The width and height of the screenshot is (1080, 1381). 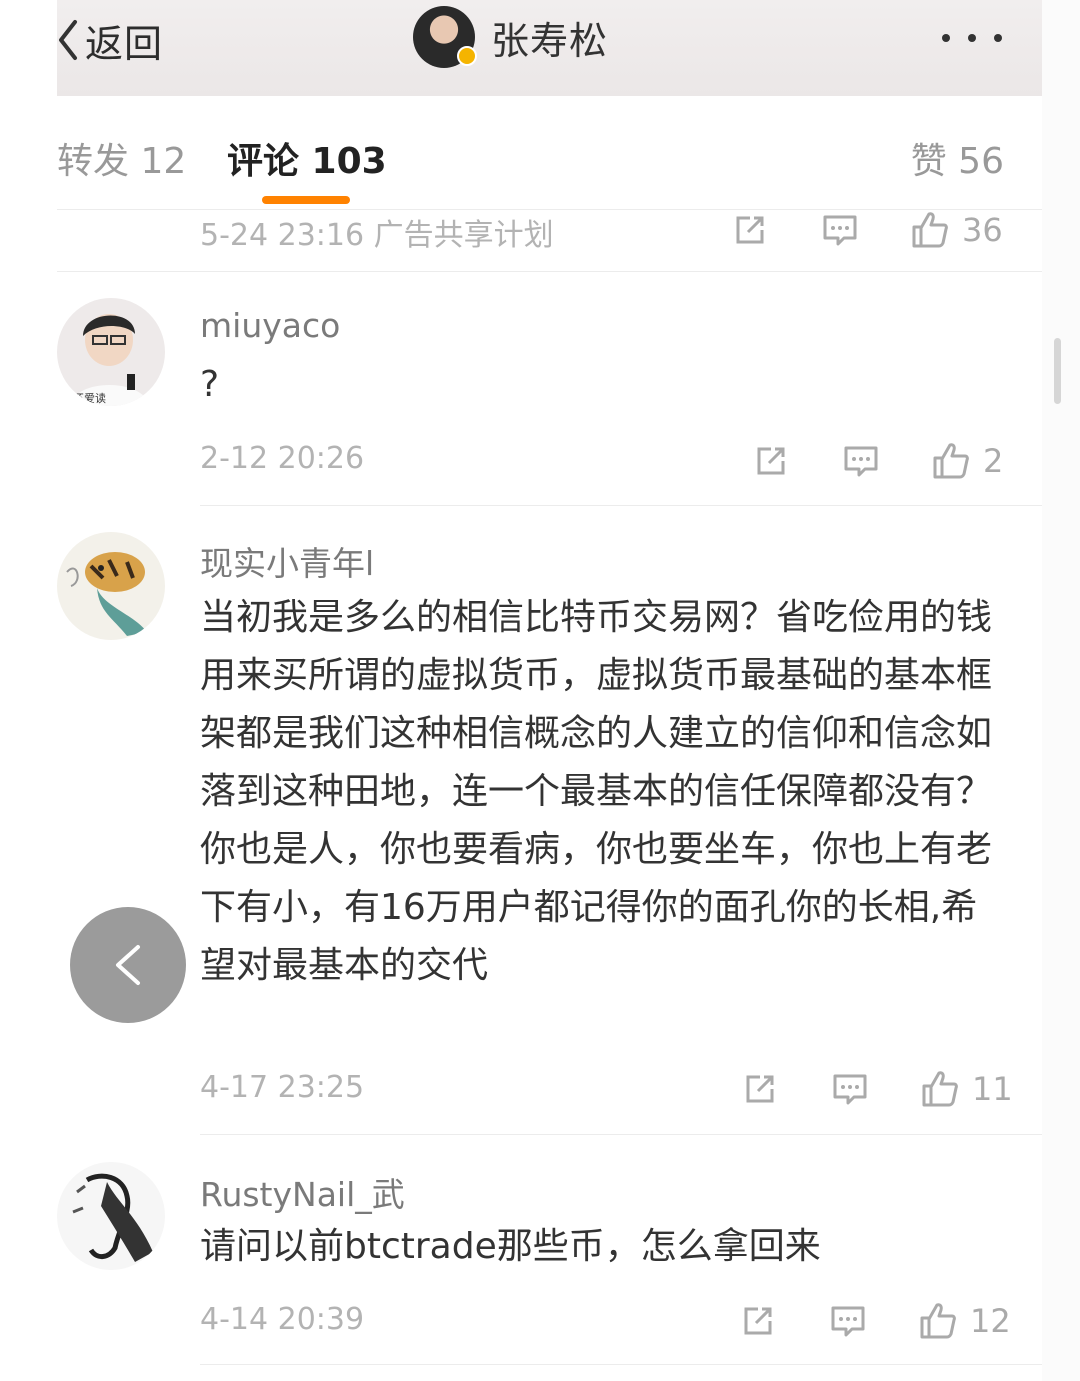 I want to click on comment-time: 2-12 20:26, so click(x=282, y=458).